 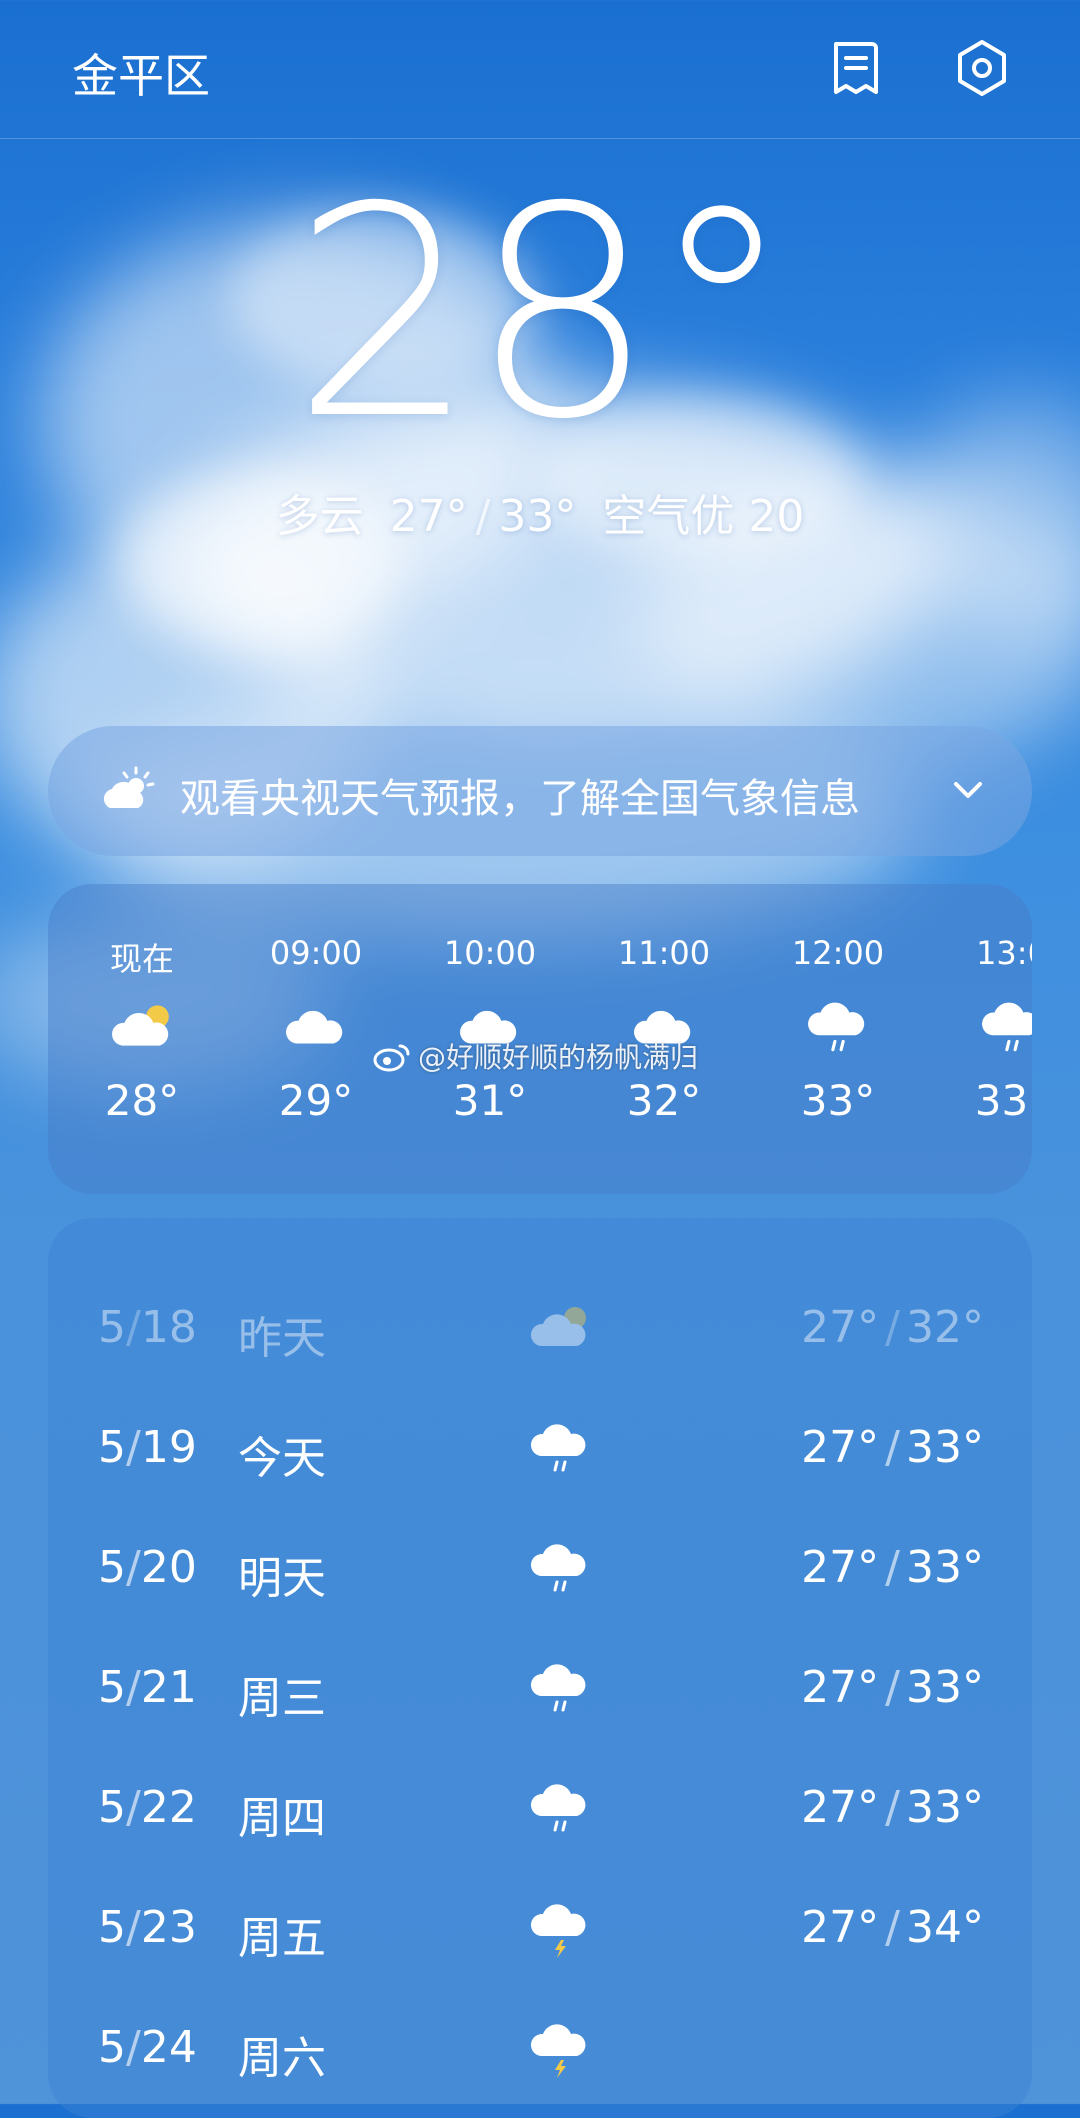 I want to click on day-date: 5/22, so click(x=147, y=1807).